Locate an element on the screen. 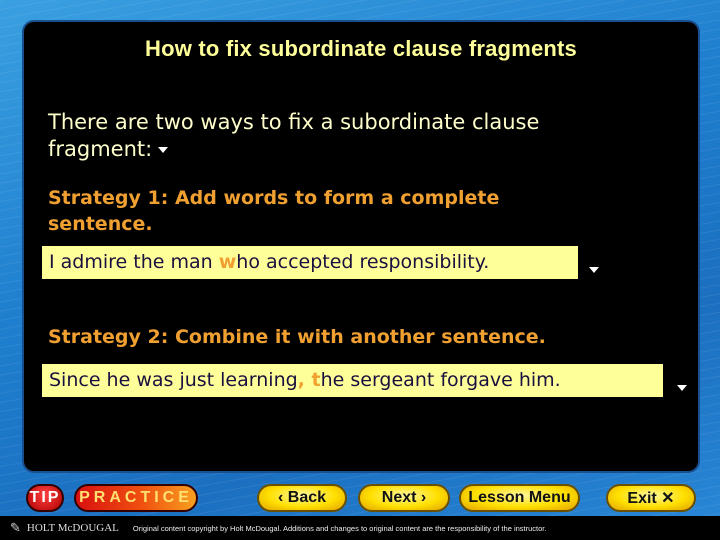  tip-button: TIP is located at coordinates (45, 498).